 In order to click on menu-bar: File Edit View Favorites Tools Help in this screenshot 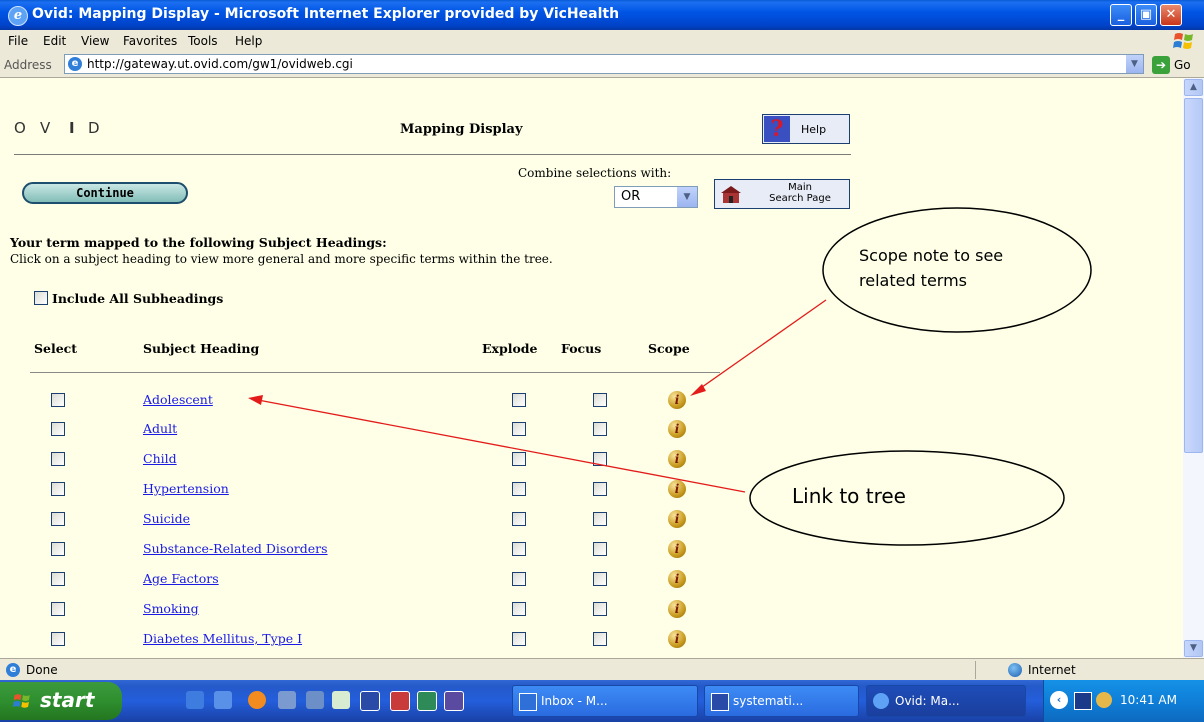, I will do `click(602, 41)`.